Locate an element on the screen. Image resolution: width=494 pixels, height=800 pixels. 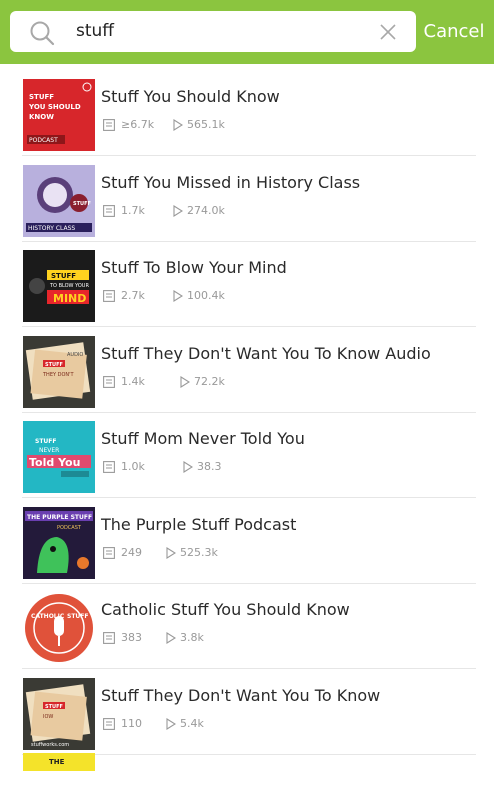
play-count: 100.4k is located at coordinates (206, 295).